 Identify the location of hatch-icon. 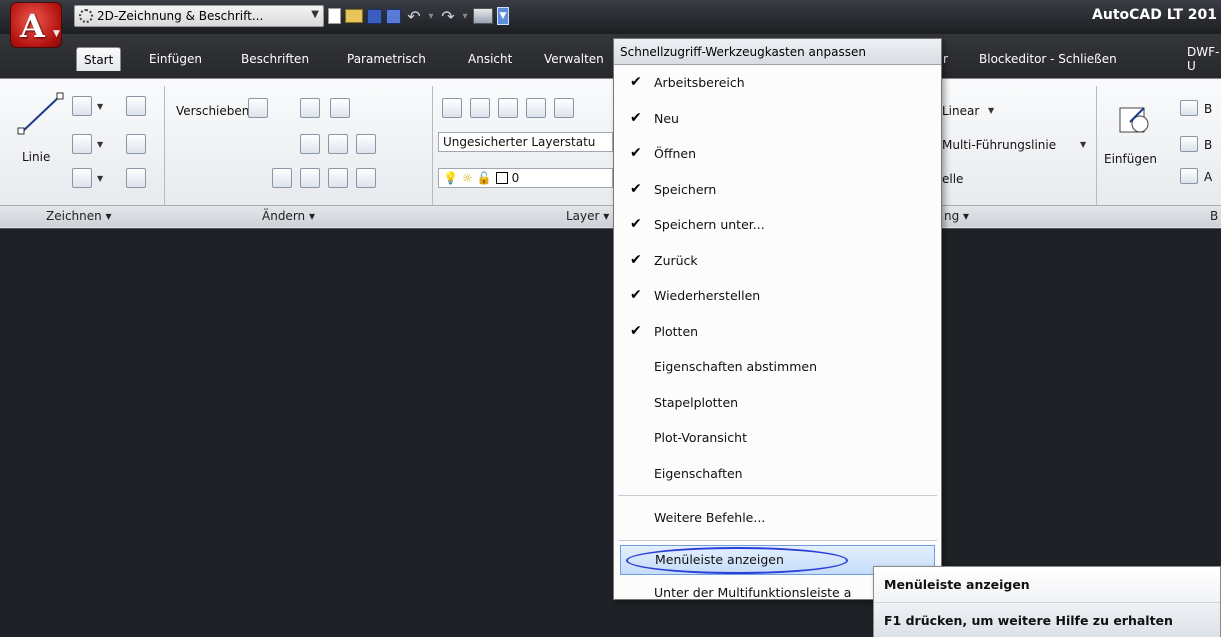
(136, 178).